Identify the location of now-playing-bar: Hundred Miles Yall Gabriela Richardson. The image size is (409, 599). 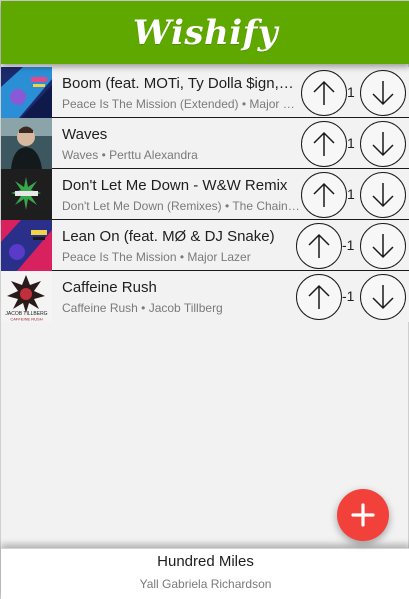
(205, 573).